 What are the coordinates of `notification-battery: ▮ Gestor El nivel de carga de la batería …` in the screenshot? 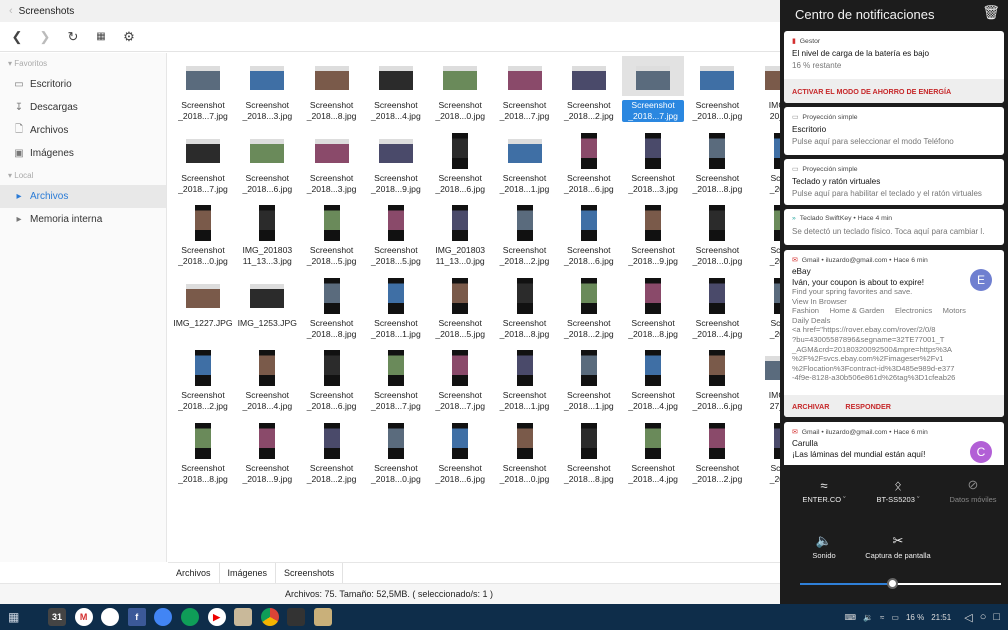 It's located at (894, 67).